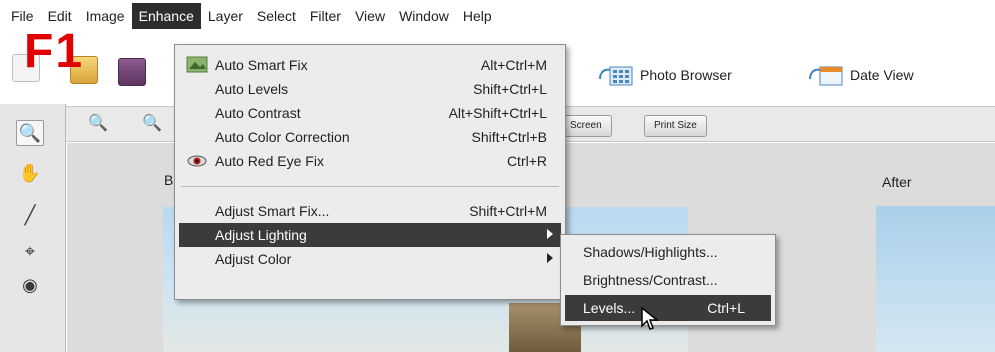  I want to click on photo-browser-icon, so click(615, 75).